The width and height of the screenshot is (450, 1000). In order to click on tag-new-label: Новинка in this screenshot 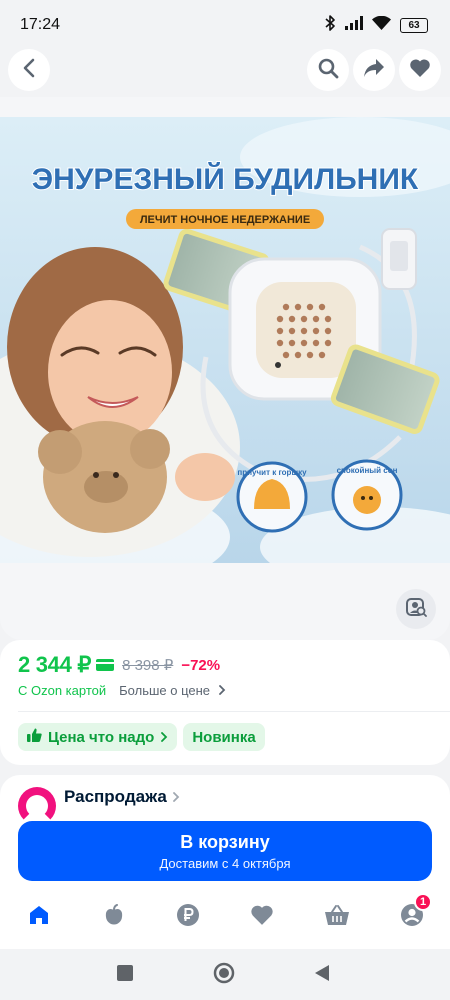, I will do `click(224, 737)`.